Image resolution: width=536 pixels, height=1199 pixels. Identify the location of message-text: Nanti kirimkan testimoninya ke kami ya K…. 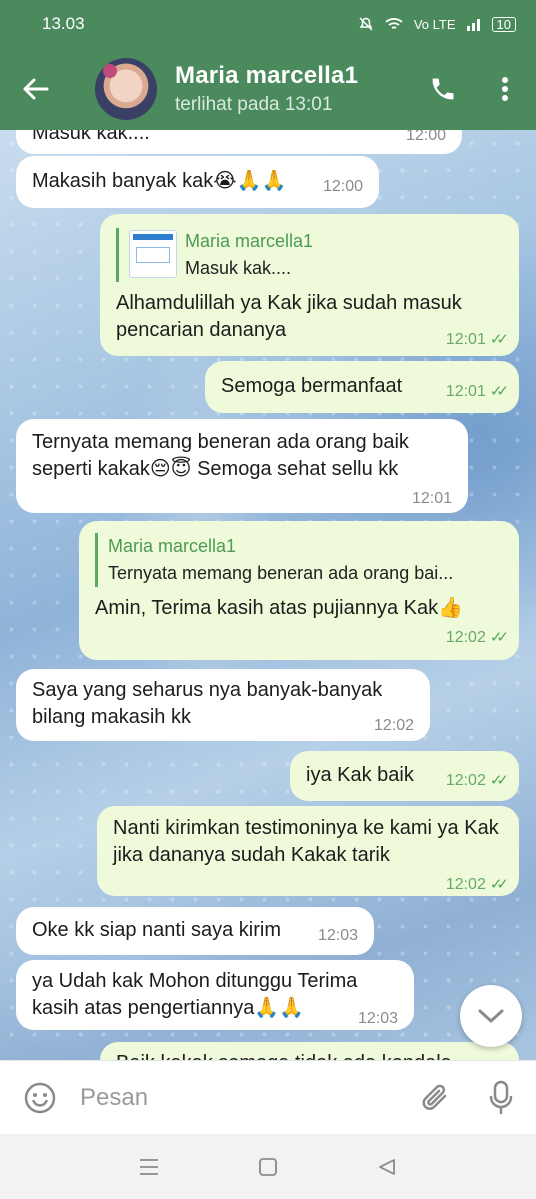
(306, 841).